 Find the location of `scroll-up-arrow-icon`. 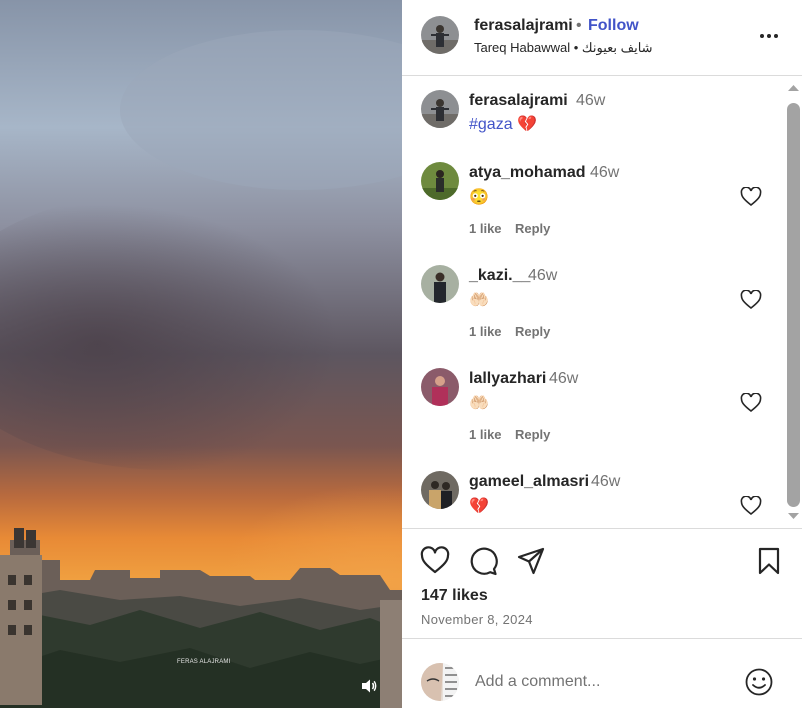

scroll-up-arrow-icon is located at coordinates (793, 88).